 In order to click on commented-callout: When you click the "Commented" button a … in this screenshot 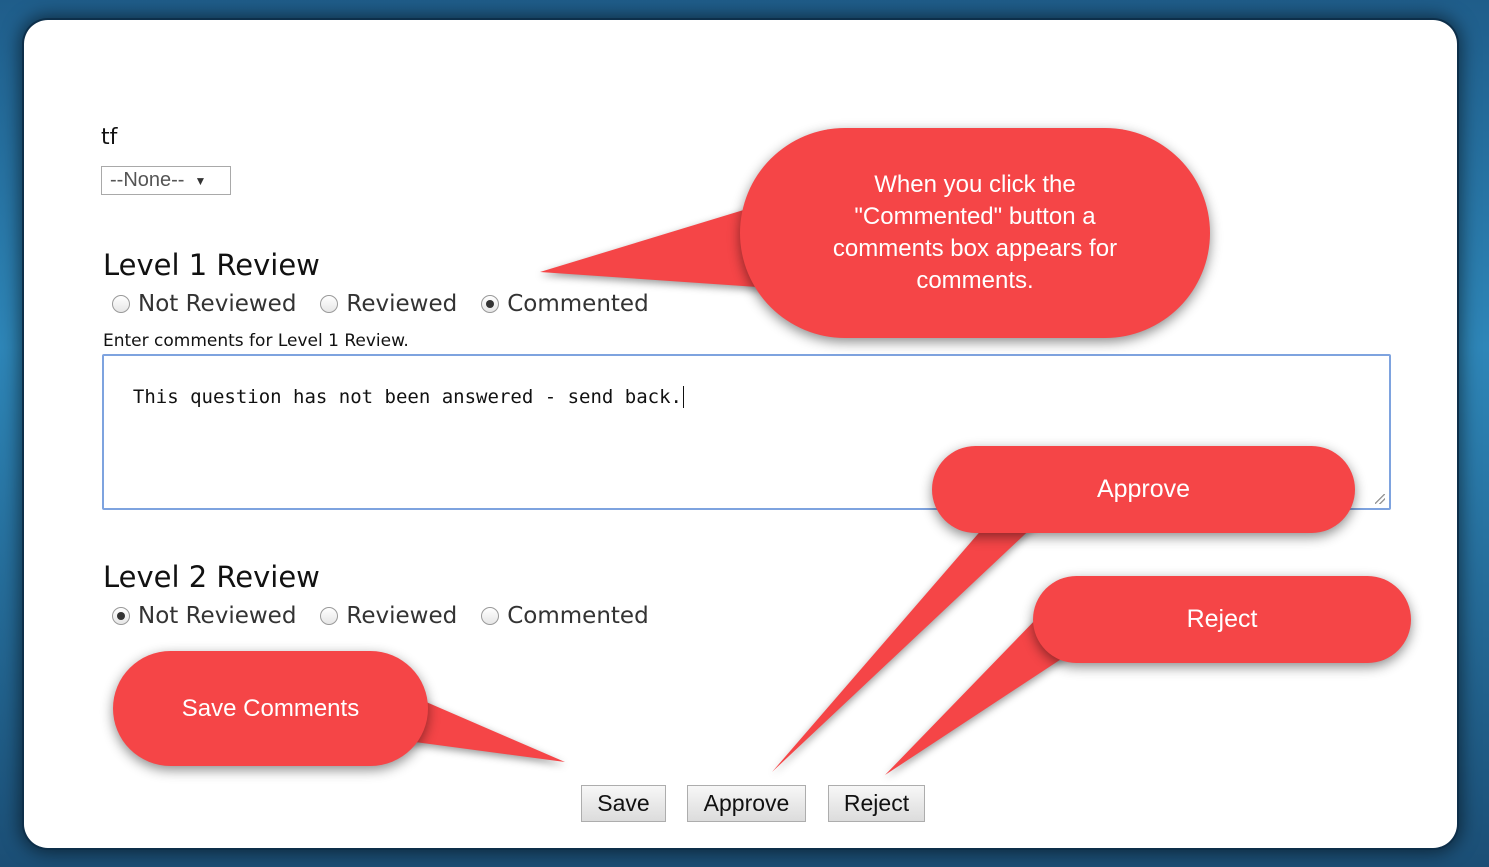, I will do `click(975, 233)`.